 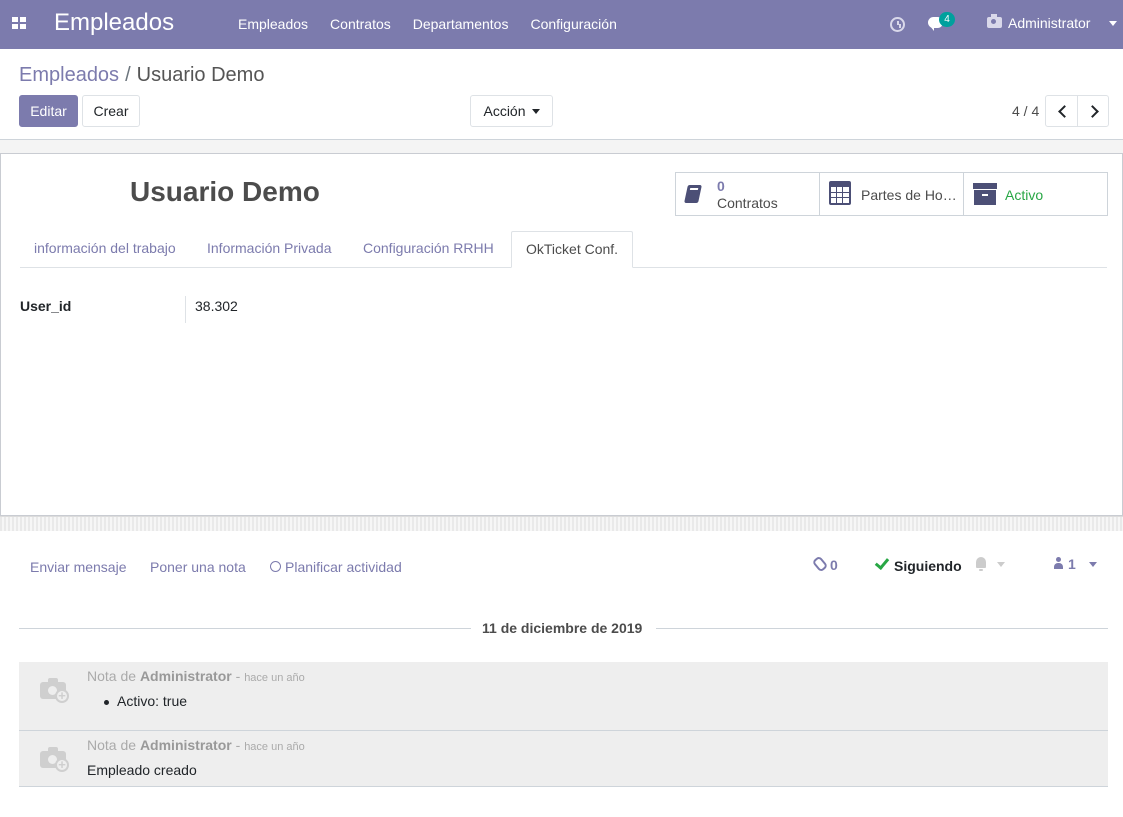 What do you see at coordinates (994, 21) in the screenshot?
I see `user-avatar-icon` at bounding box center [994, 21].